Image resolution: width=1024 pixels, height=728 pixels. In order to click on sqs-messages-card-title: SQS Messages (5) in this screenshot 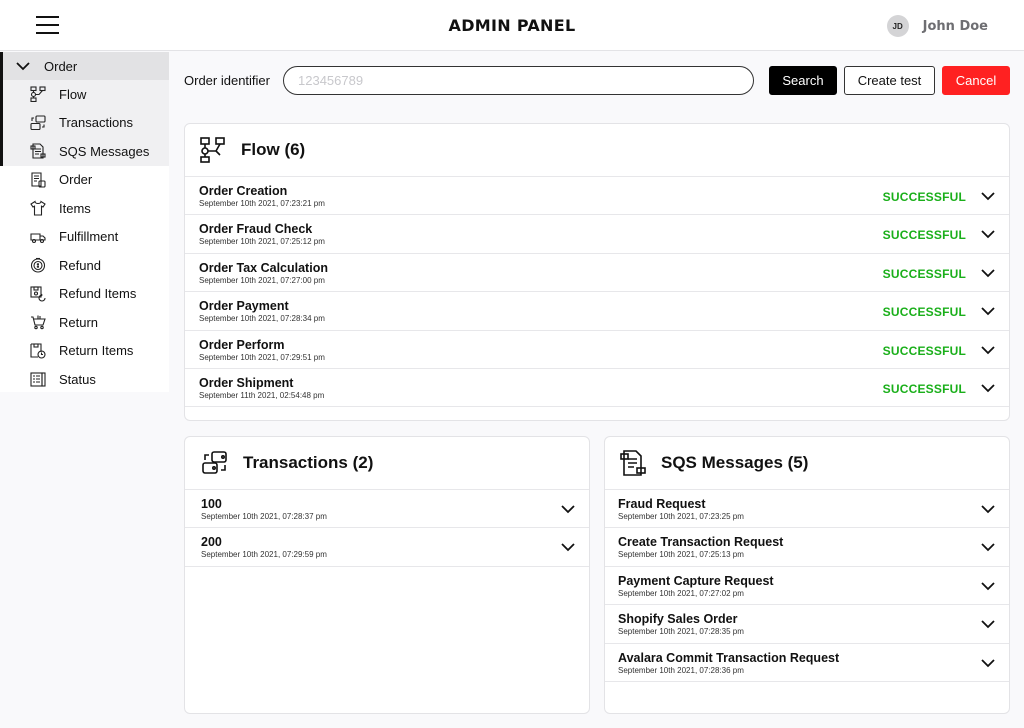, I will do `click(735, 462)`.